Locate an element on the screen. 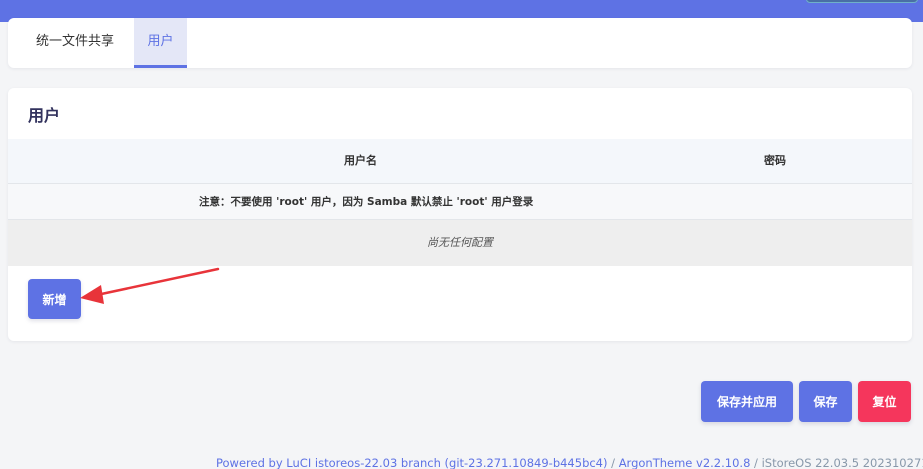 This screenshot has height=469, width=923. empty-row: 尚无任何配置 is located at coordinates (460, 243).